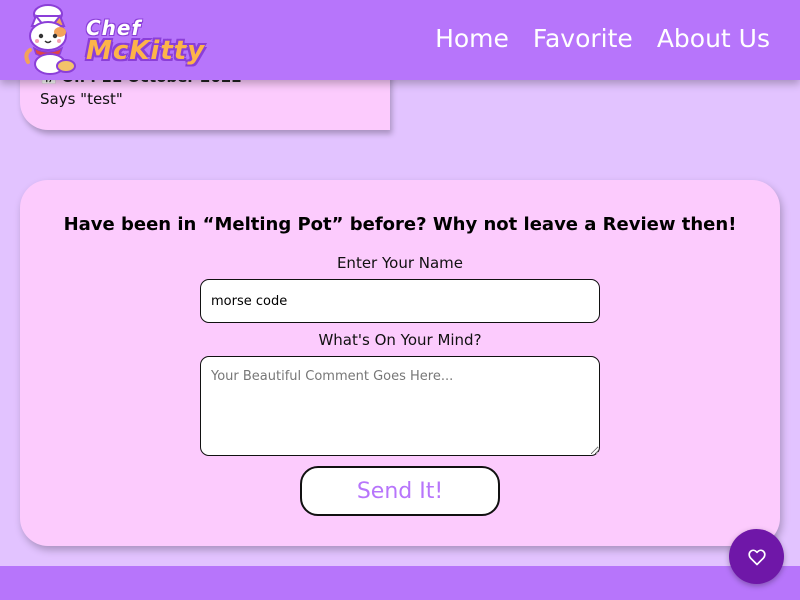 This screenshot has width=800, height=600. Describe the element at coordinates (583, 38) in the screenshot. I see `nav-link-favorite: Favorite` at that location.